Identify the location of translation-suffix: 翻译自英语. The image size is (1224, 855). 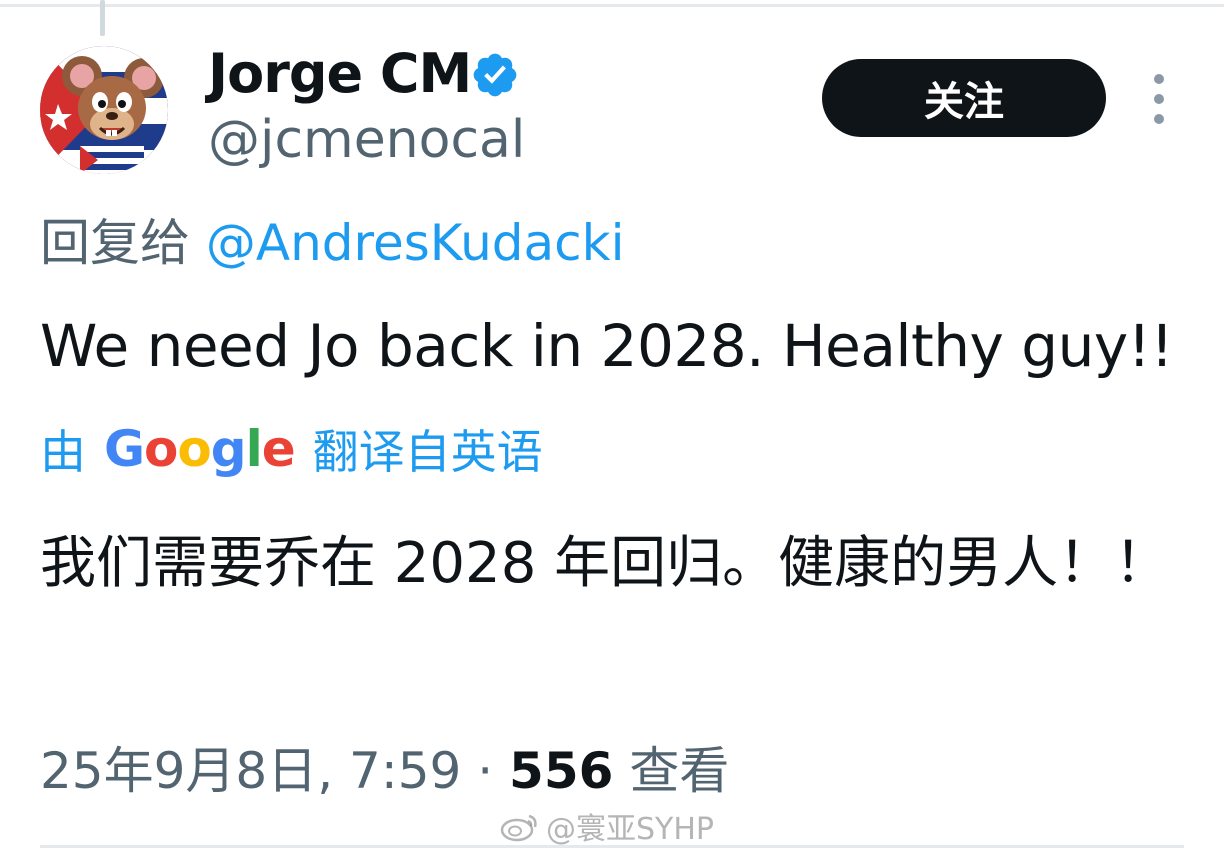
(427, 452).